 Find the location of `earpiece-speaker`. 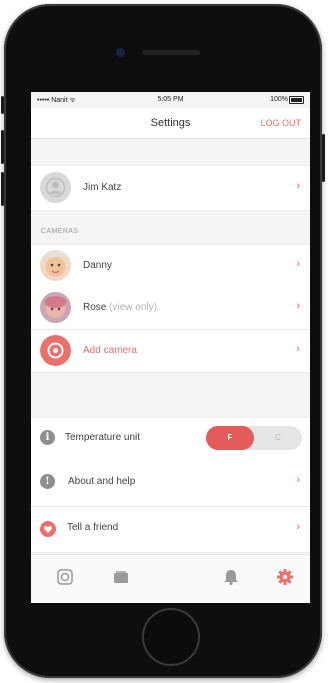

earpiece-speaker is located at coordinates (171, 52).